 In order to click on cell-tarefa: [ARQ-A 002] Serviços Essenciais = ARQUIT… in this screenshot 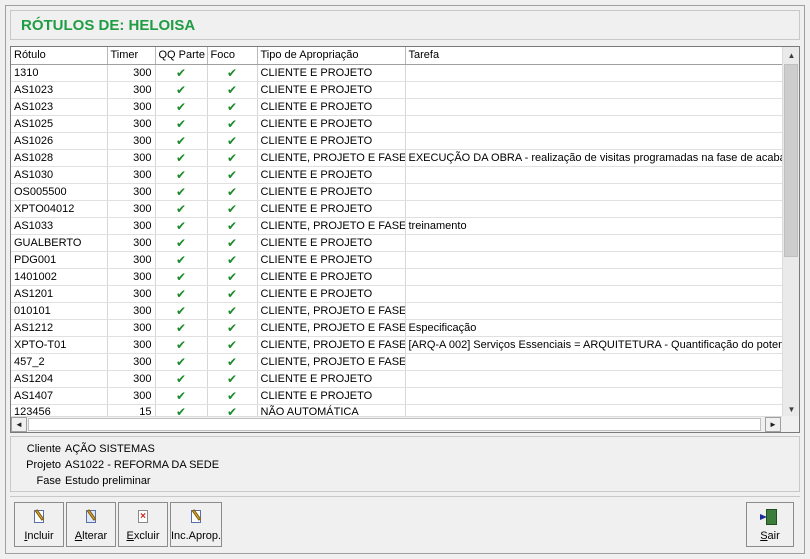, I will do `click(593, 345)`.